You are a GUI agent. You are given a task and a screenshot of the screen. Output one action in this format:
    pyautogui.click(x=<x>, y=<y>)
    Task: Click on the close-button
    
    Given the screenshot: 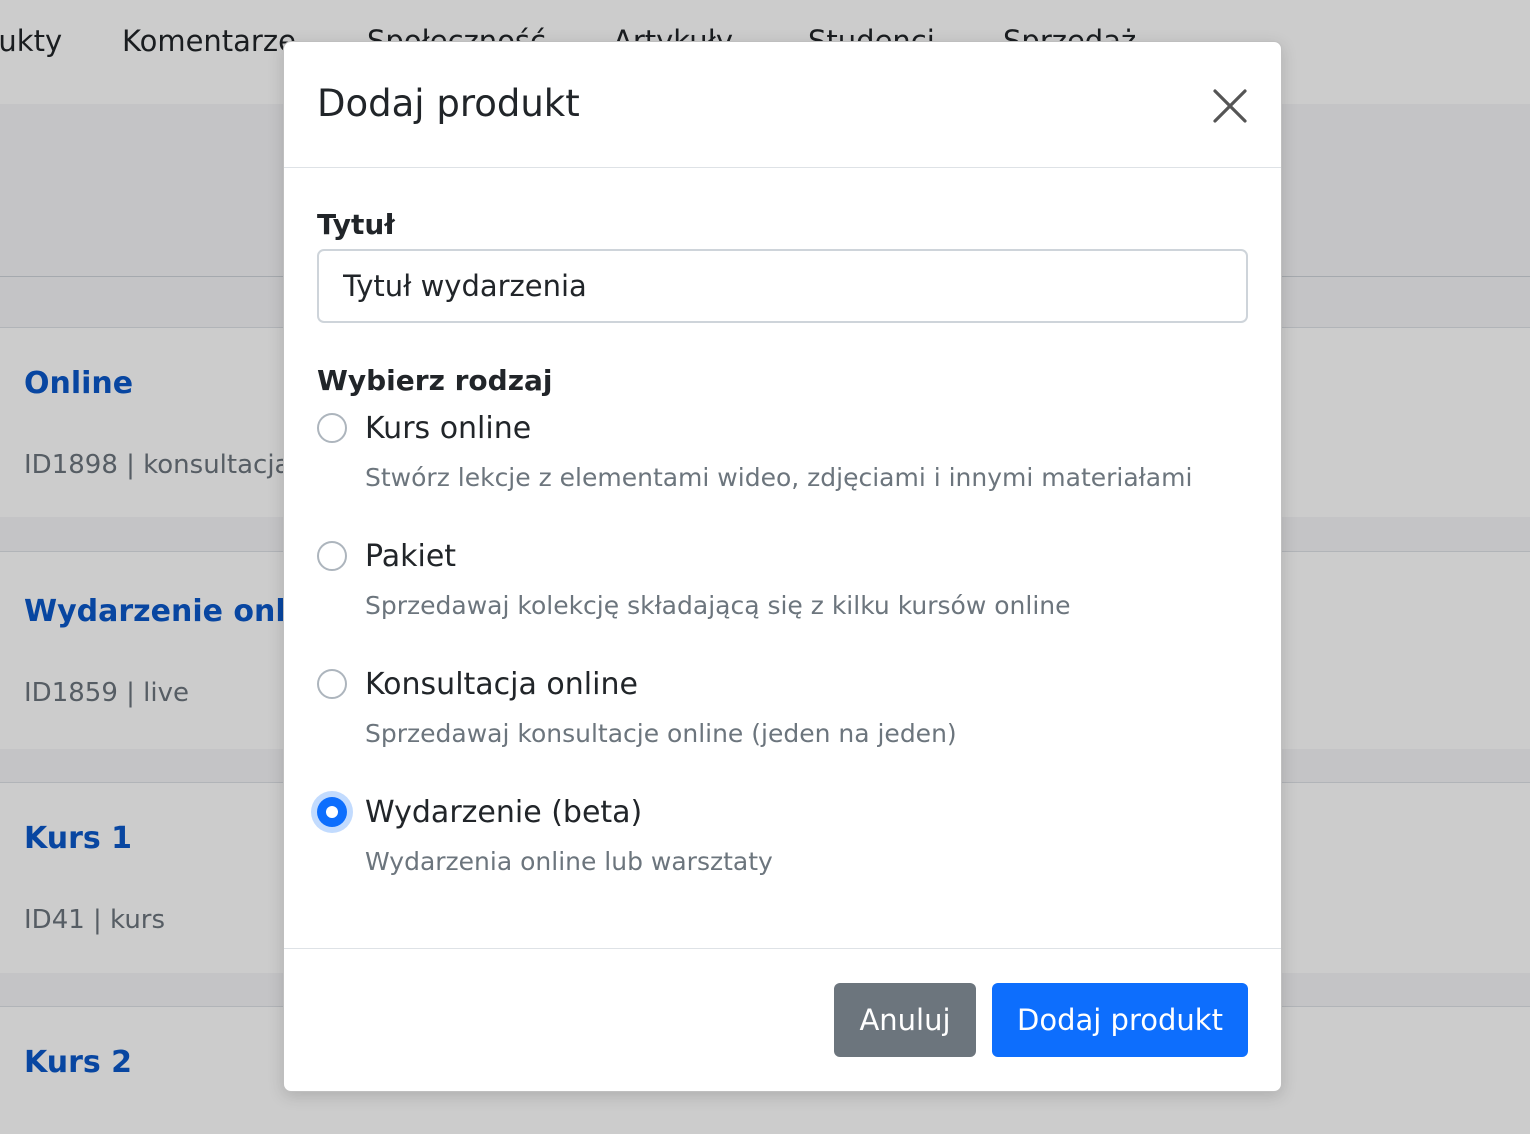 What is the action you would take?
    pyautogui.click(x=1230, y=106)
    